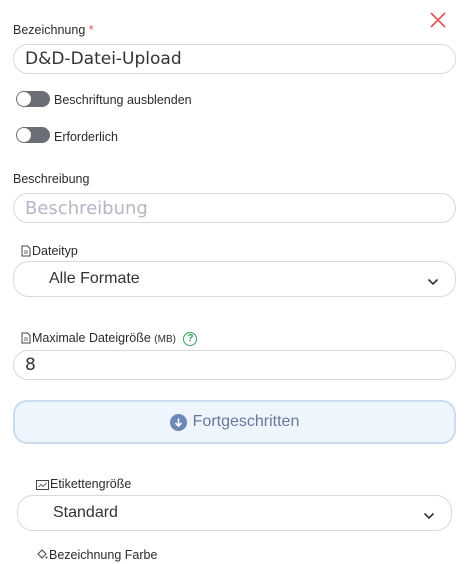 The image size is (470, 564). What do you see at coordinates (86, 137) in the screenshot?
I see `required-toggle-label: Erforderlich` at bounding box center [86, 137].